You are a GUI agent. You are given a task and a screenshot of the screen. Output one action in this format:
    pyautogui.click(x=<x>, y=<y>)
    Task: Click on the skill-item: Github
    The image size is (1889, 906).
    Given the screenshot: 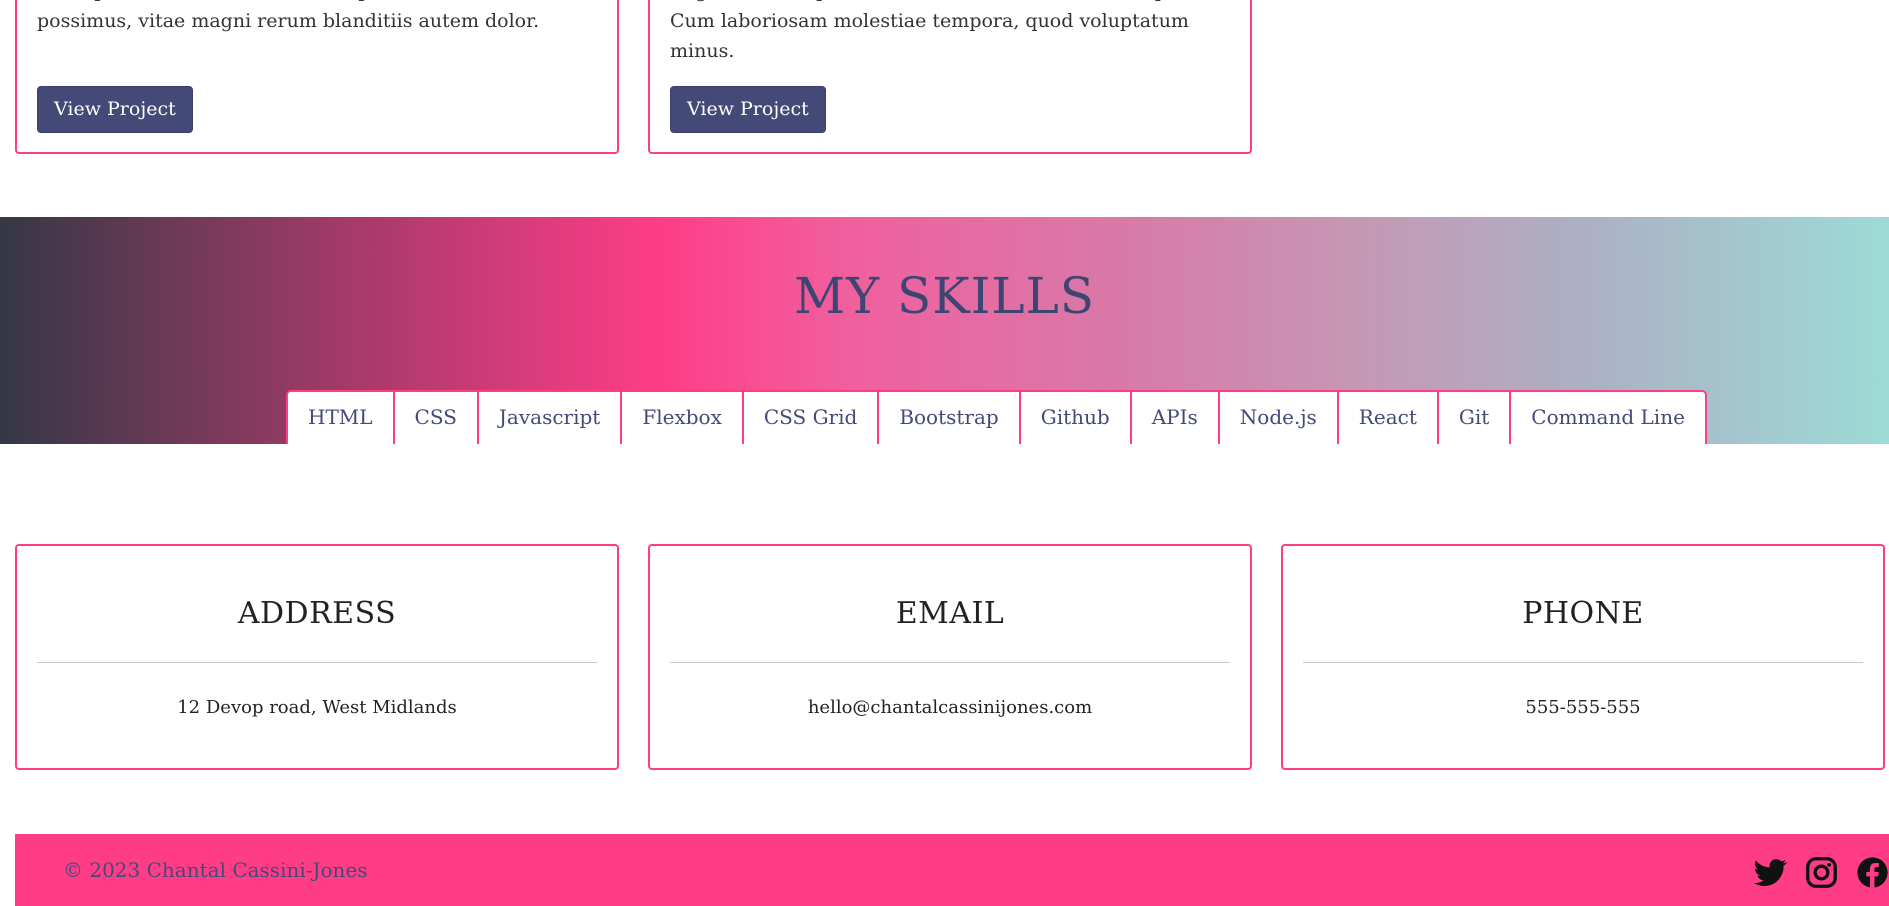 What is the action you would take?
    pyautogui.click(x=1076, y=418)
    